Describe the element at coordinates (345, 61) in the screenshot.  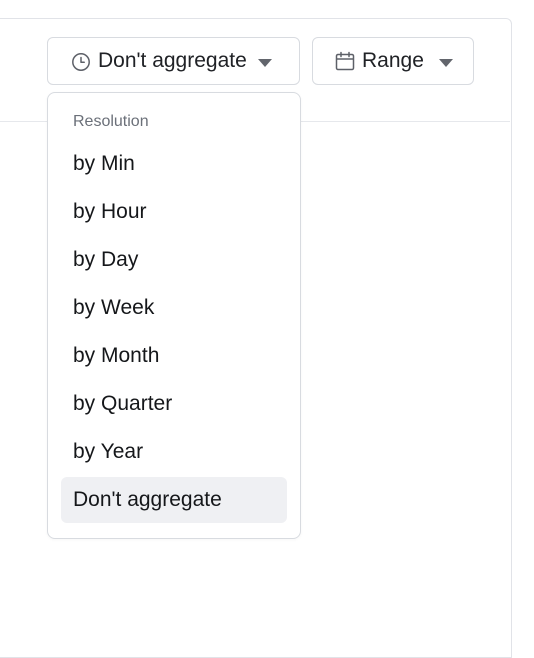
I see `calendar-icon` at that location.